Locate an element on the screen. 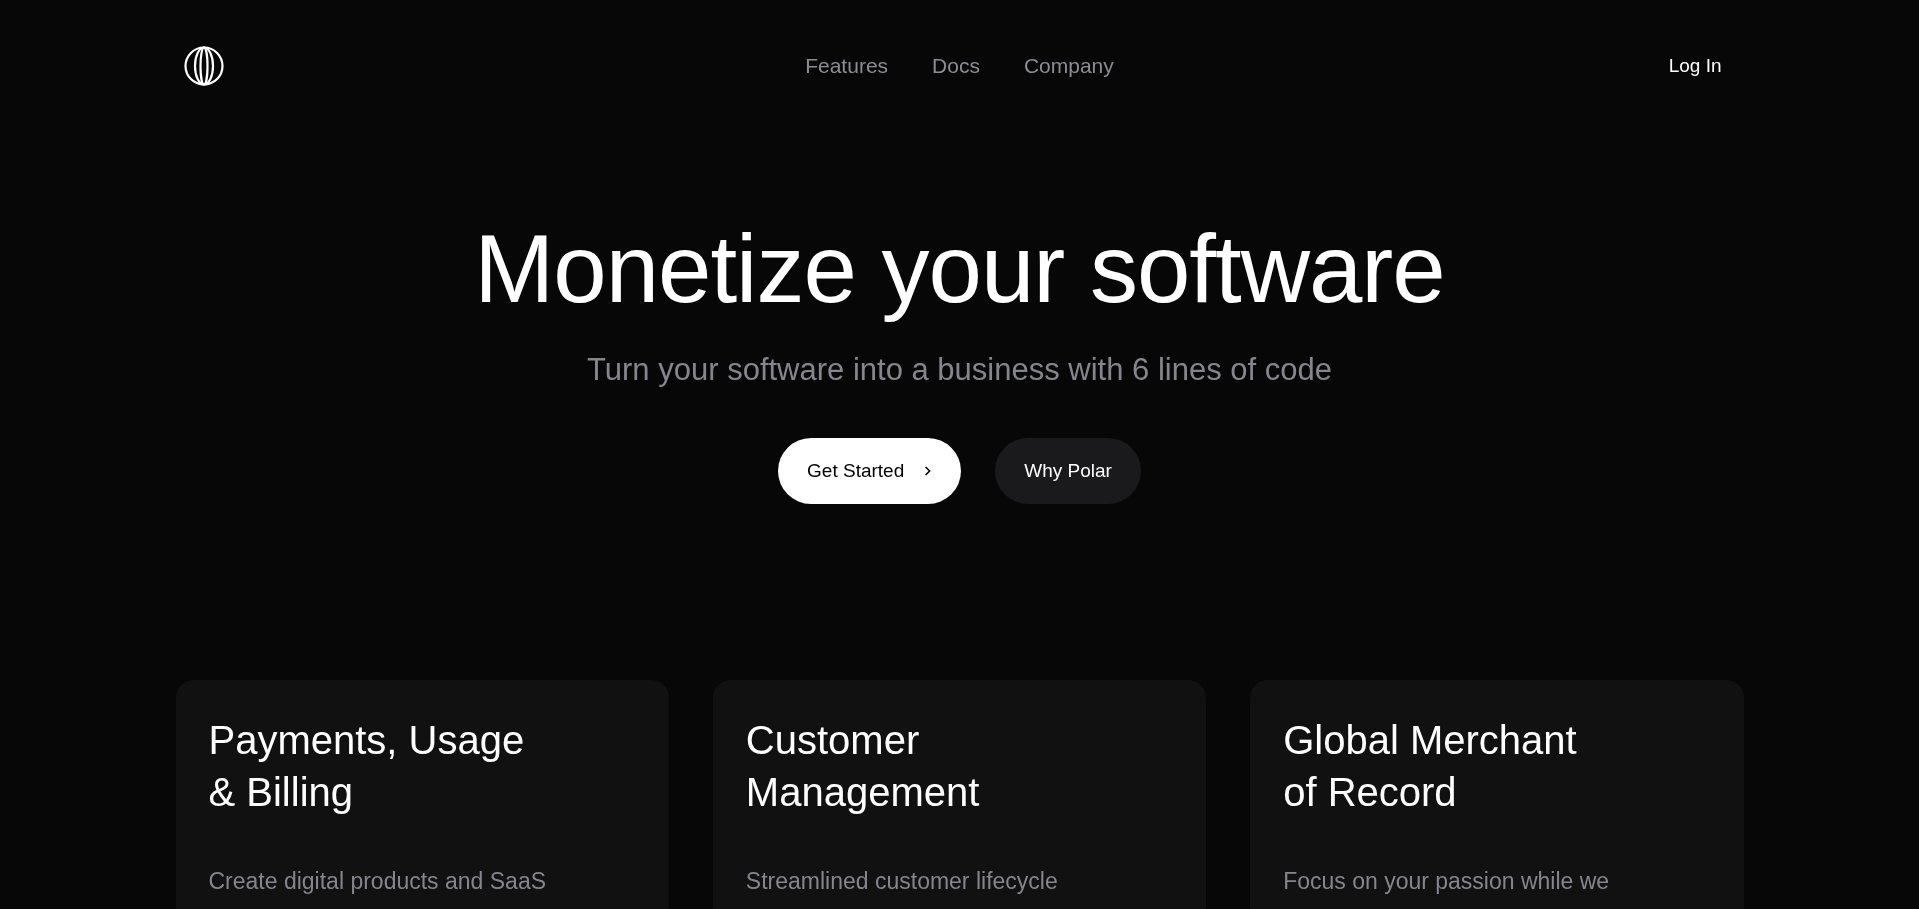 The height and width of the screenshot is (909, 1919). login-link: Log In is located at coordinates (1695, 66).